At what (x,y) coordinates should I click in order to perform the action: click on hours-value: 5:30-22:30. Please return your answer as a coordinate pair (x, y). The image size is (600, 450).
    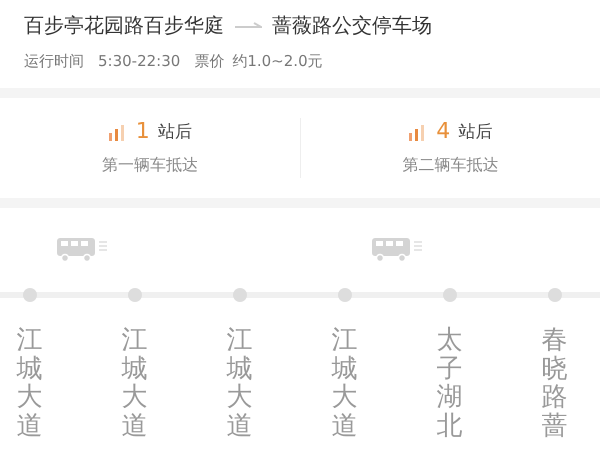
    Looking at the image, I should click on (139, 61).